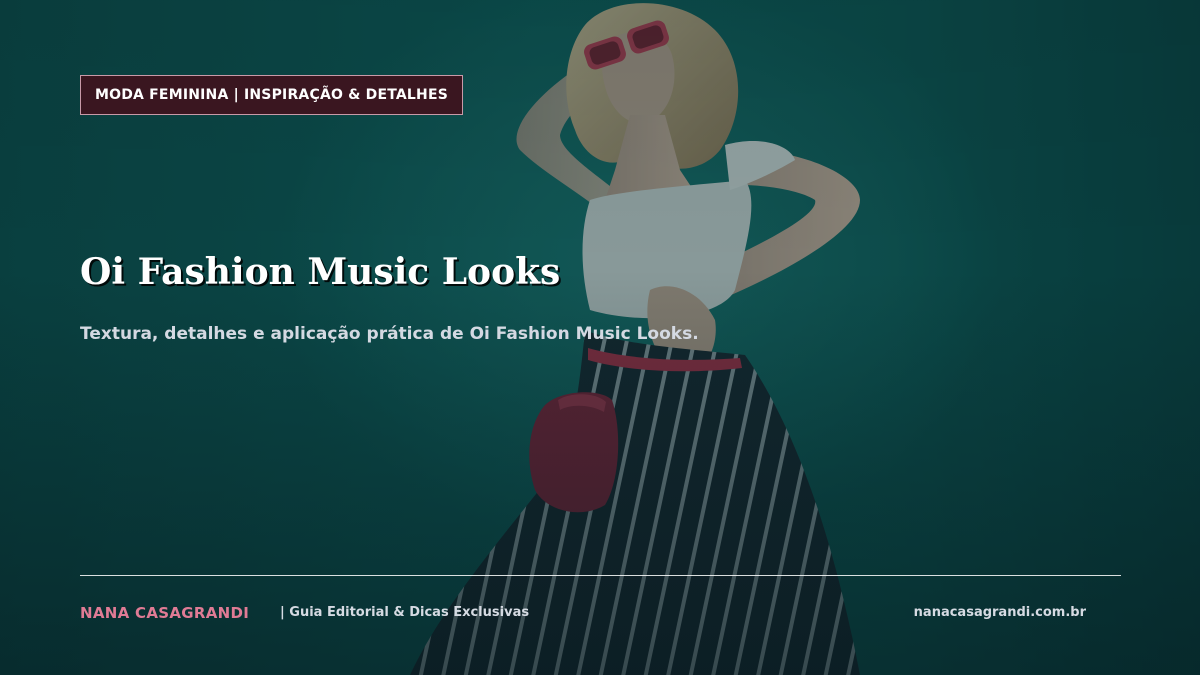 This screenshot has height=675, width=1200. Describe the element at coordinates (1000, 613) in the screenshot. I see `site-link: nanacasagrandi.com.br` at that location.